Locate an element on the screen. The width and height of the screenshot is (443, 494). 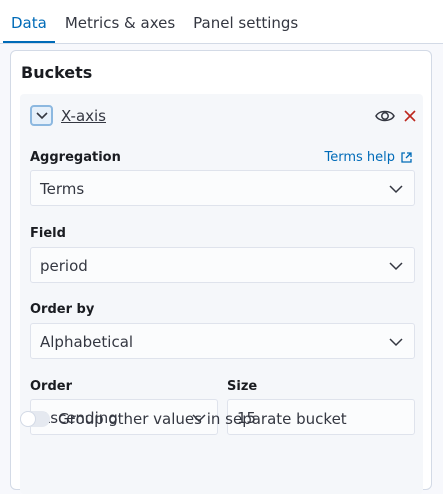
editor-tabs: Data Metrics & axes Panel settings is located at coordinates (221, 22).